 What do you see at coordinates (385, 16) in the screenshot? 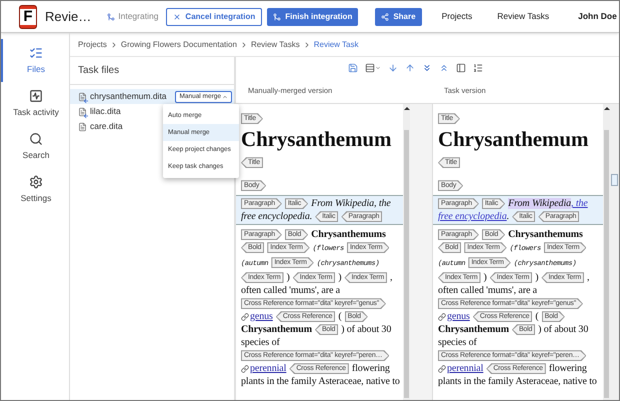
I see `share-icon` at bounding box center [385, 16].